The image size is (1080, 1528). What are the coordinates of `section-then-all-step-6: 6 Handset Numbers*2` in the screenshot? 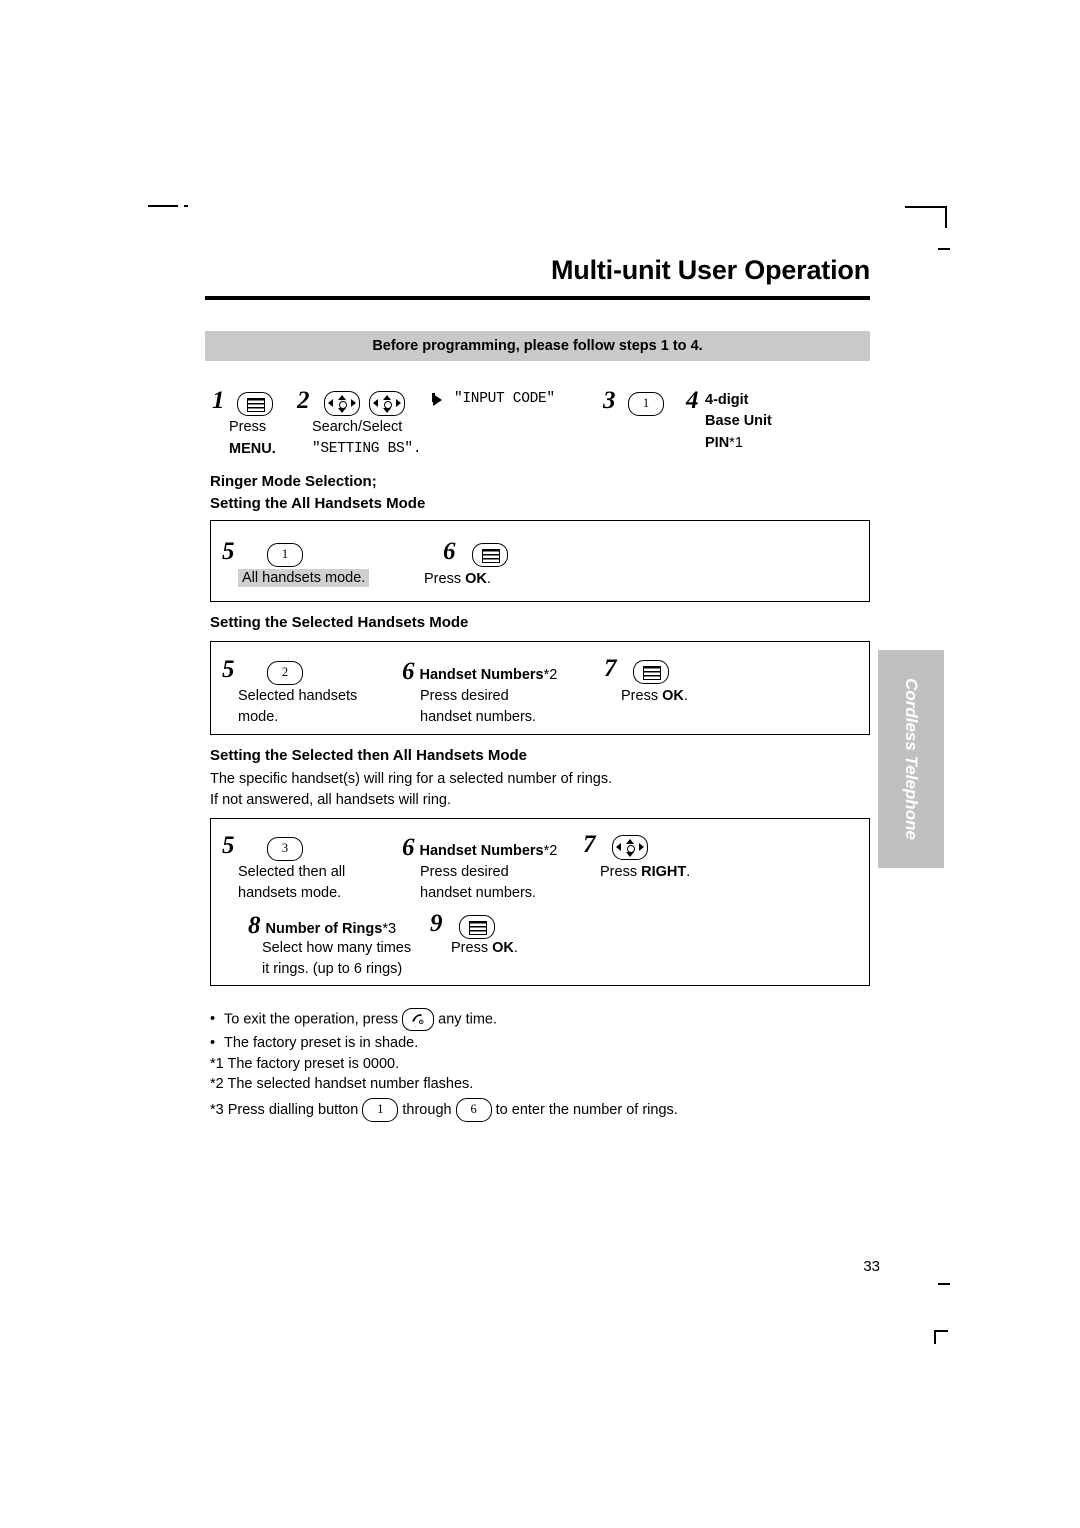 It's located at (479, 848).